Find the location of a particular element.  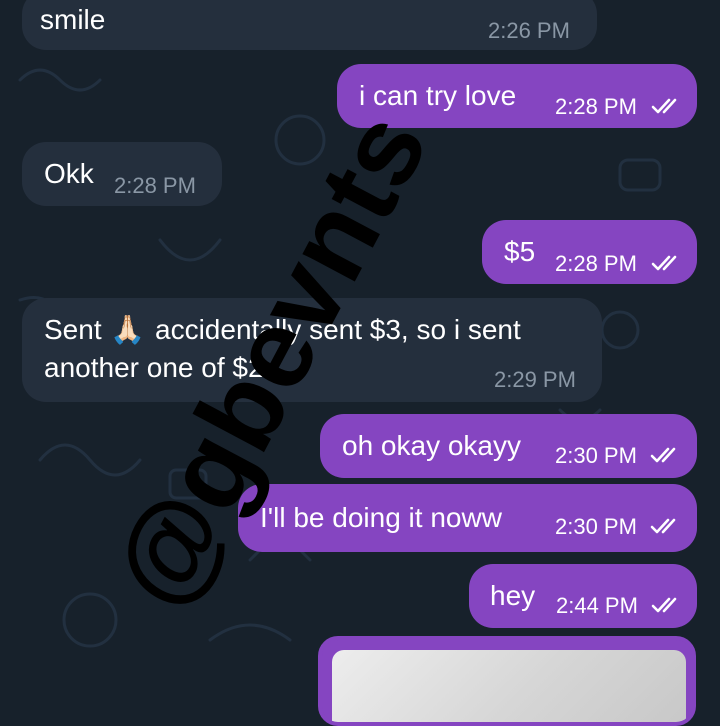

message-outgoing: oh okay okayy 2:30 PM is located at coordinates (508, 446).